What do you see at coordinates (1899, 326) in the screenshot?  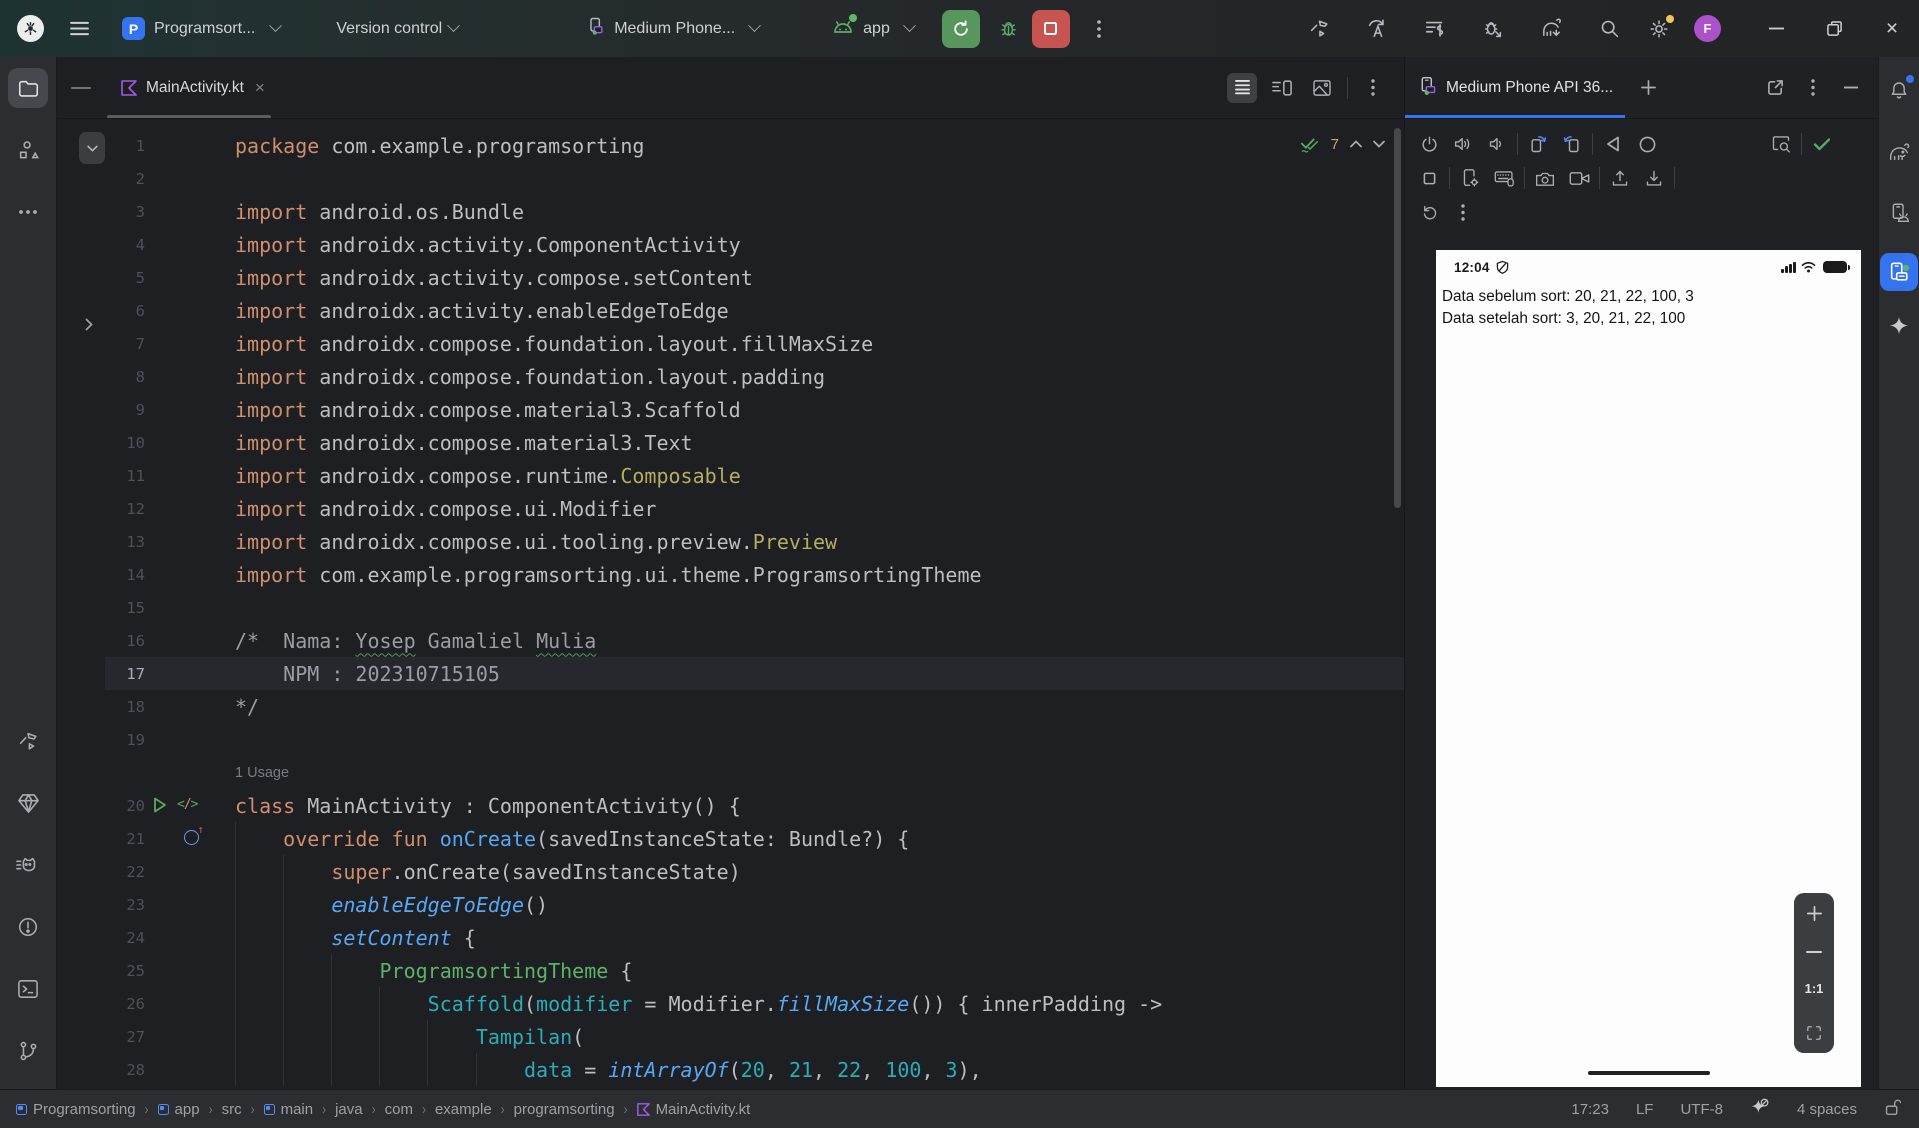 I see `gemini-button` at bounding box center [1899, 326].